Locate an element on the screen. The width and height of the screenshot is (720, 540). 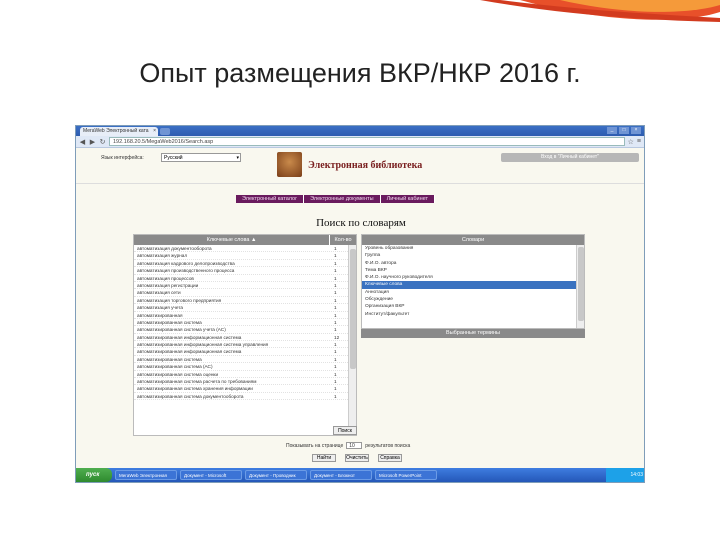
keyword-row: автоматизированная система оценки 1 is located at coordinates (245, 375).